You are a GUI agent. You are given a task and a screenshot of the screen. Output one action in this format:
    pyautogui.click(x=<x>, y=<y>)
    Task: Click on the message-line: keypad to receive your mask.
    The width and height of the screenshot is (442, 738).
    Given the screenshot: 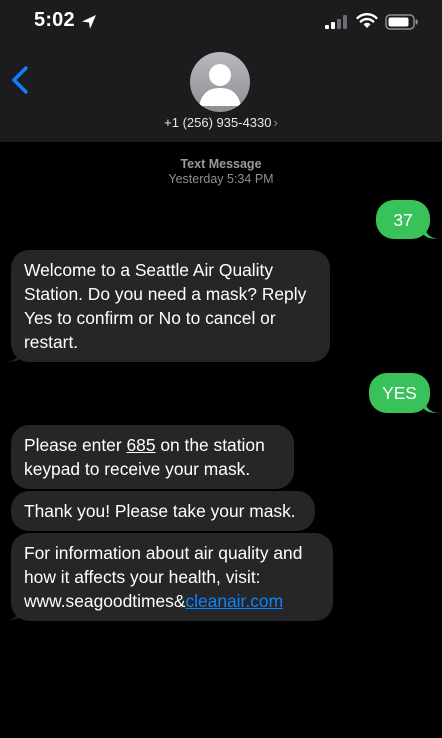 What is the action you would take?
    pyautogui.click(x=137, y=469)
    